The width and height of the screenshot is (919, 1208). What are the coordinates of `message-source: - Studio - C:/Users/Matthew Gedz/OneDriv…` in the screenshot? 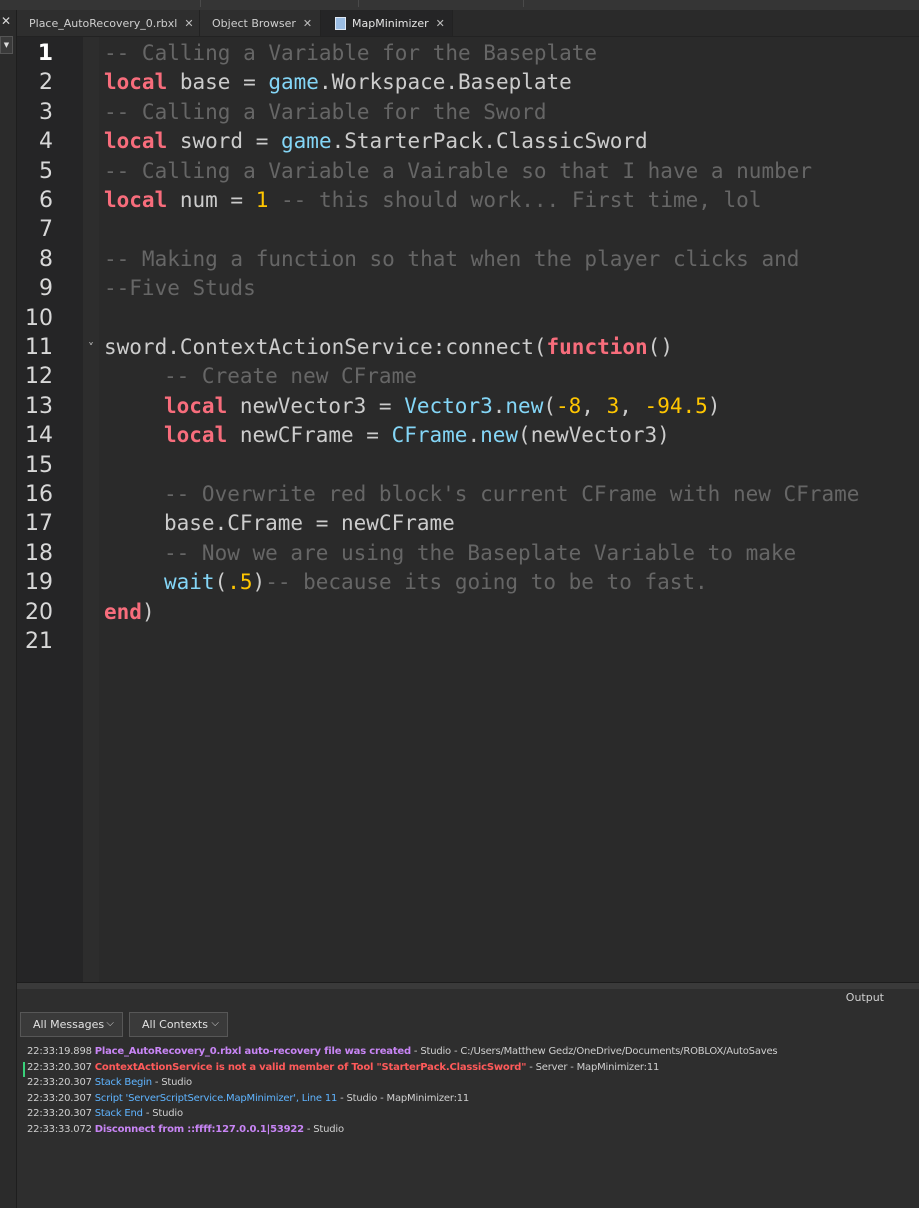 It's located at (594, 1051).